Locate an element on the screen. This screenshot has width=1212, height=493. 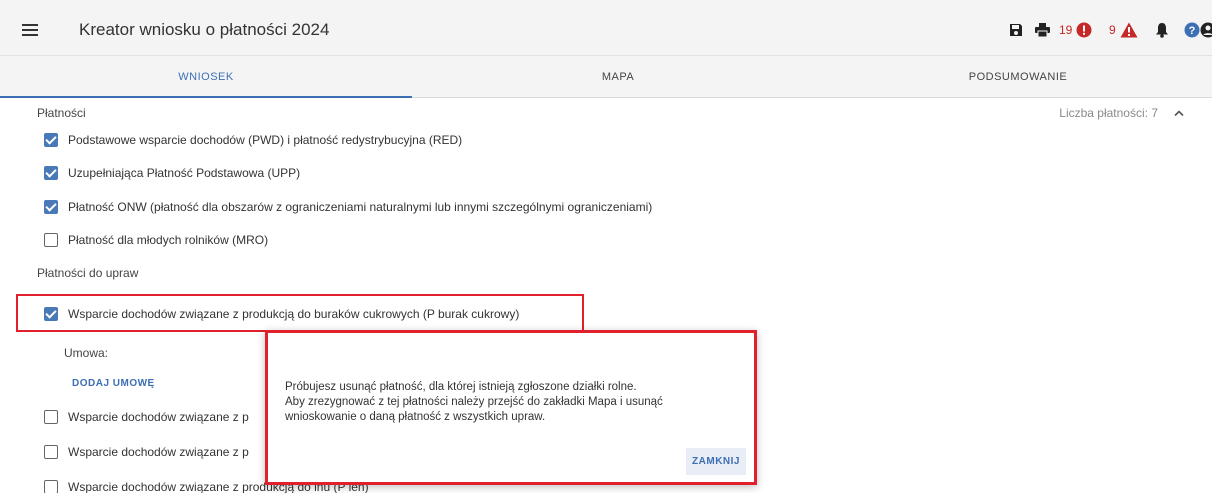
crop-payments-section-title: Płatności do upraw is located at coordinates (88, 273).